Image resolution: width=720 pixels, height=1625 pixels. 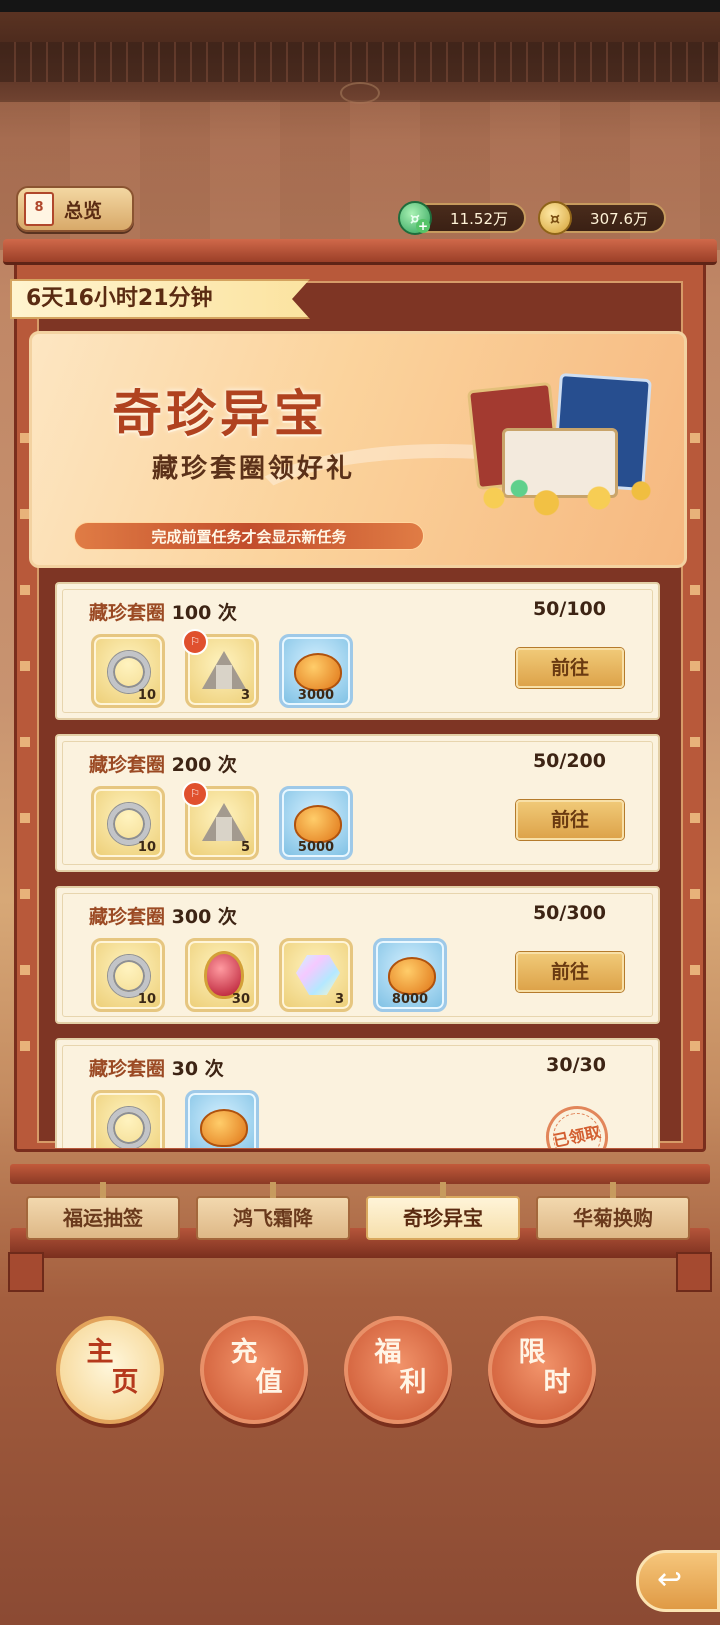 What do you see at coordinates (273, 1211) in the screenshot?
I see `tab-frost-descent: 鸿飞霜降` at bounding box center [273, 1211].